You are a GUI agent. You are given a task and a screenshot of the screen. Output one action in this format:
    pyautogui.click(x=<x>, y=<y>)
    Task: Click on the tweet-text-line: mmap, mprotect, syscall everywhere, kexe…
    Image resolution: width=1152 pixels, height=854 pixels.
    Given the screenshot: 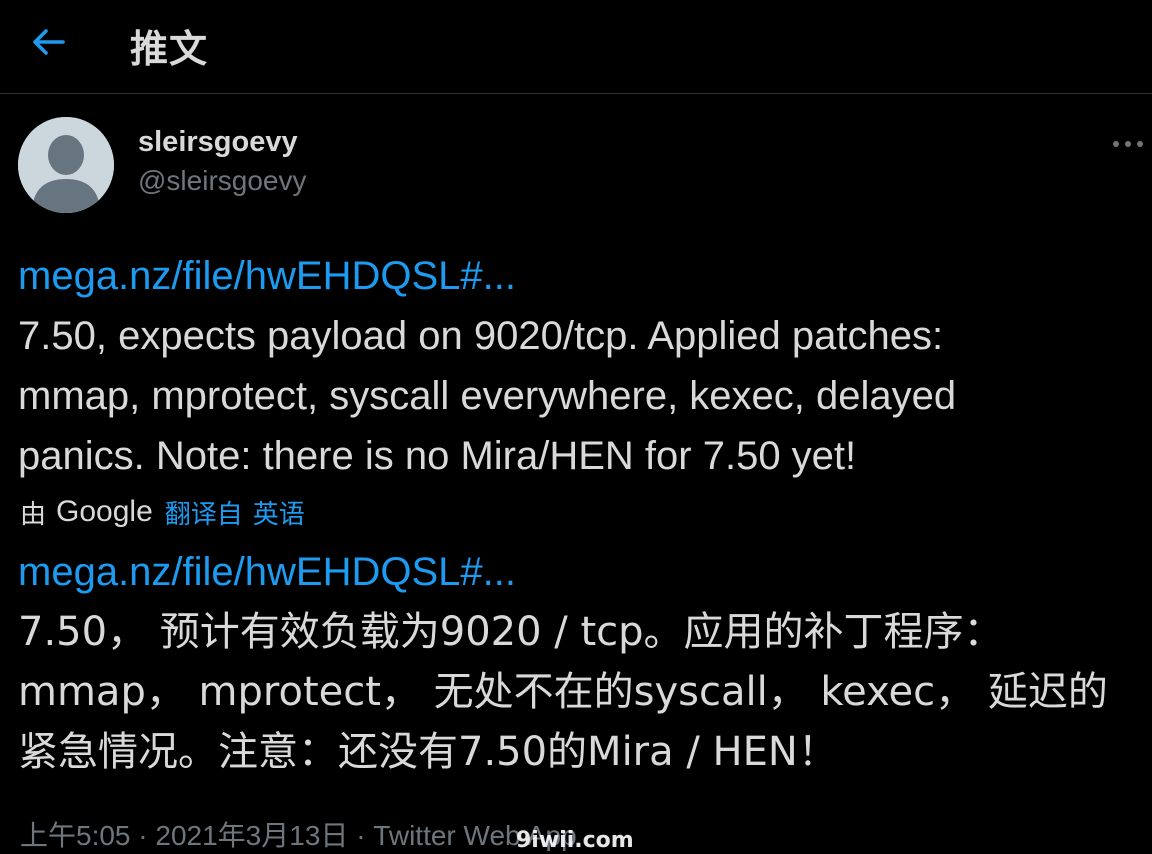 What is the action you would take?
    pyautogui.click(x=487, y=396)
    